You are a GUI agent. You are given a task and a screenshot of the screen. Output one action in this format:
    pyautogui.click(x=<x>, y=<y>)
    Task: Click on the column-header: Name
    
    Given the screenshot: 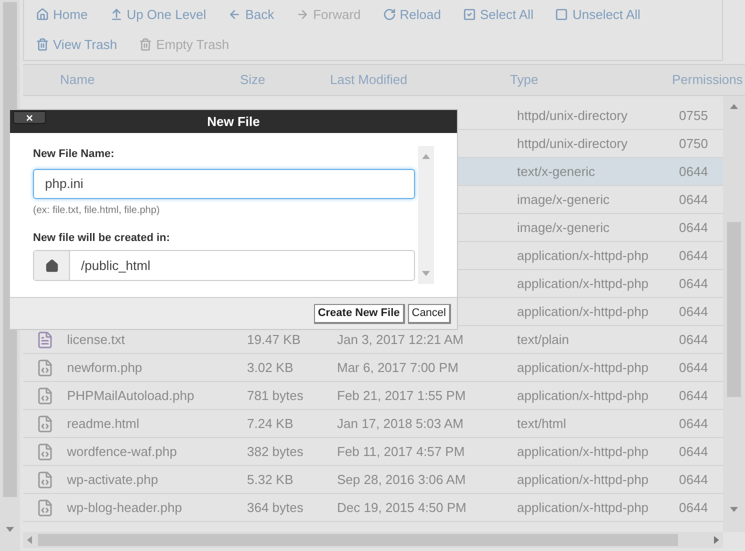 What is the action you would take?
    pyautogui.click(x=150, y=80)
    